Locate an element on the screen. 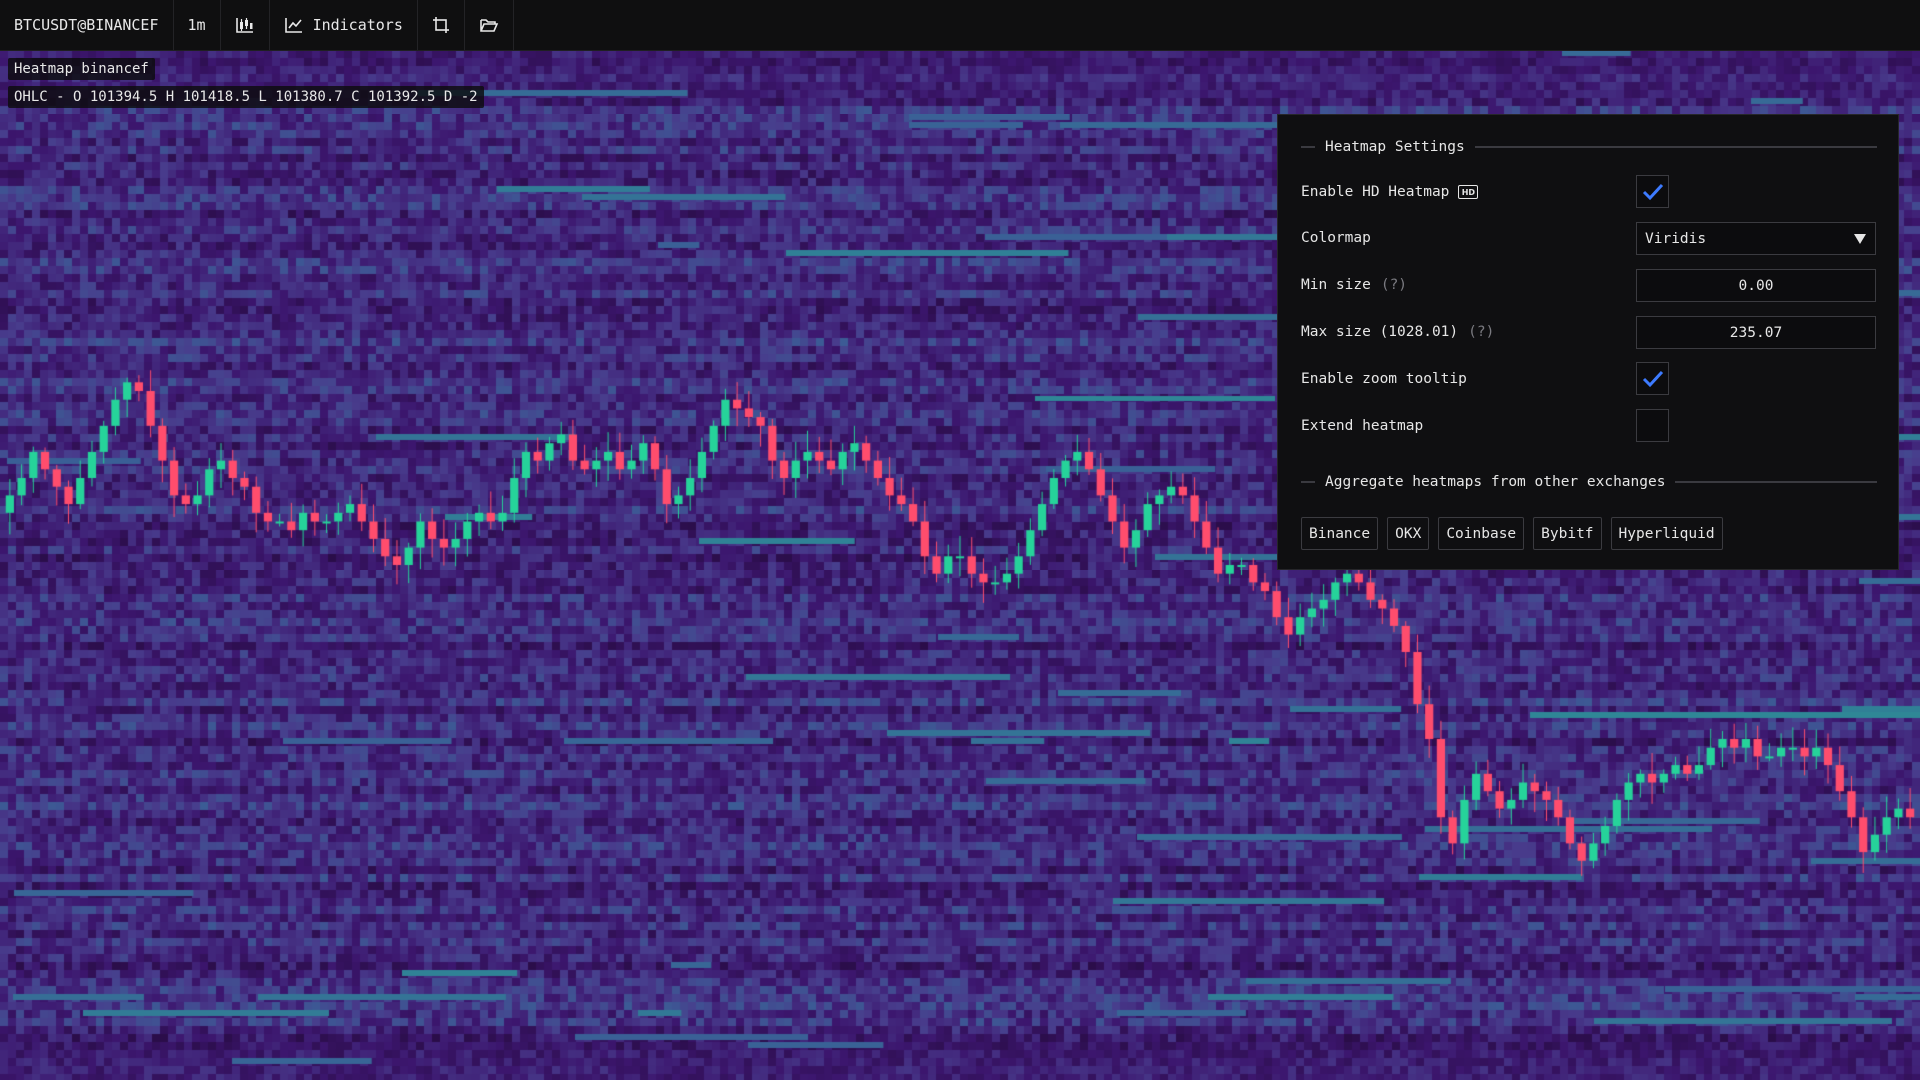  chart-type-button is located at coordinates (245, 25).